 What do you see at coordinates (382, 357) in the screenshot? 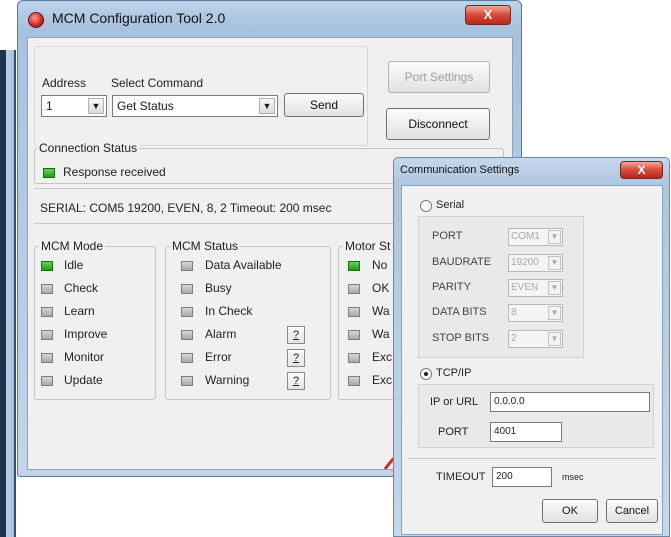
I see `motor-label-5: Exc` at bounding box center [382, 357].